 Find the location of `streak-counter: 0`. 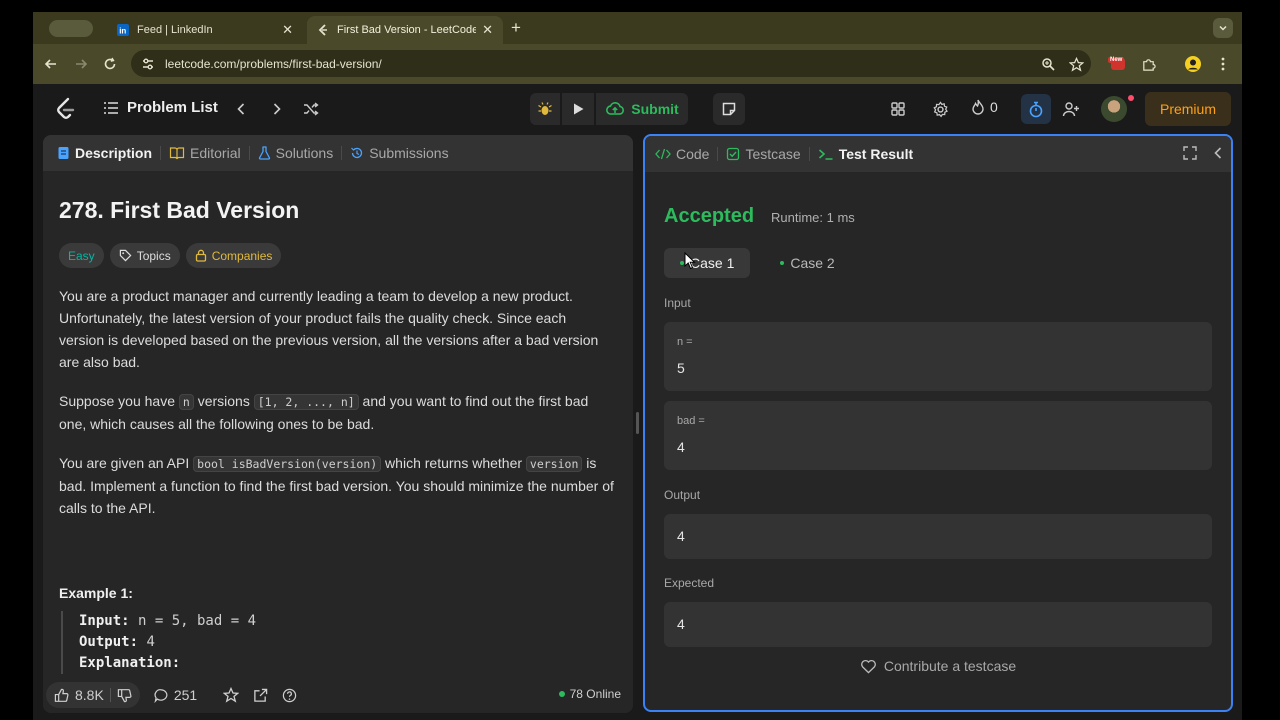

streak-counter: 0 is located at coordinates (984, 107).